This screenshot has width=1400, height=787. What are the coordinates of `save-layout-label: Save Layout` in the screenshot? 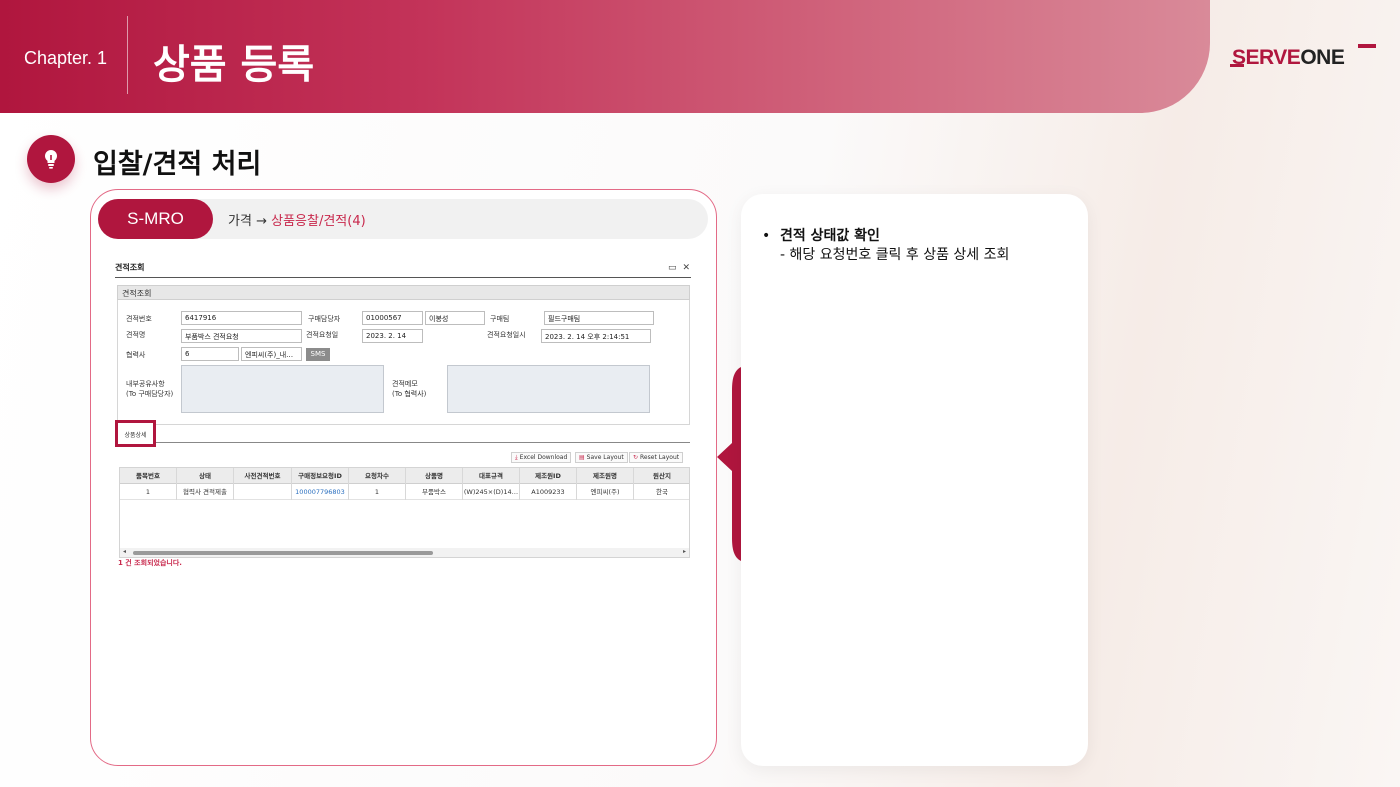 It's located at (605, 457).